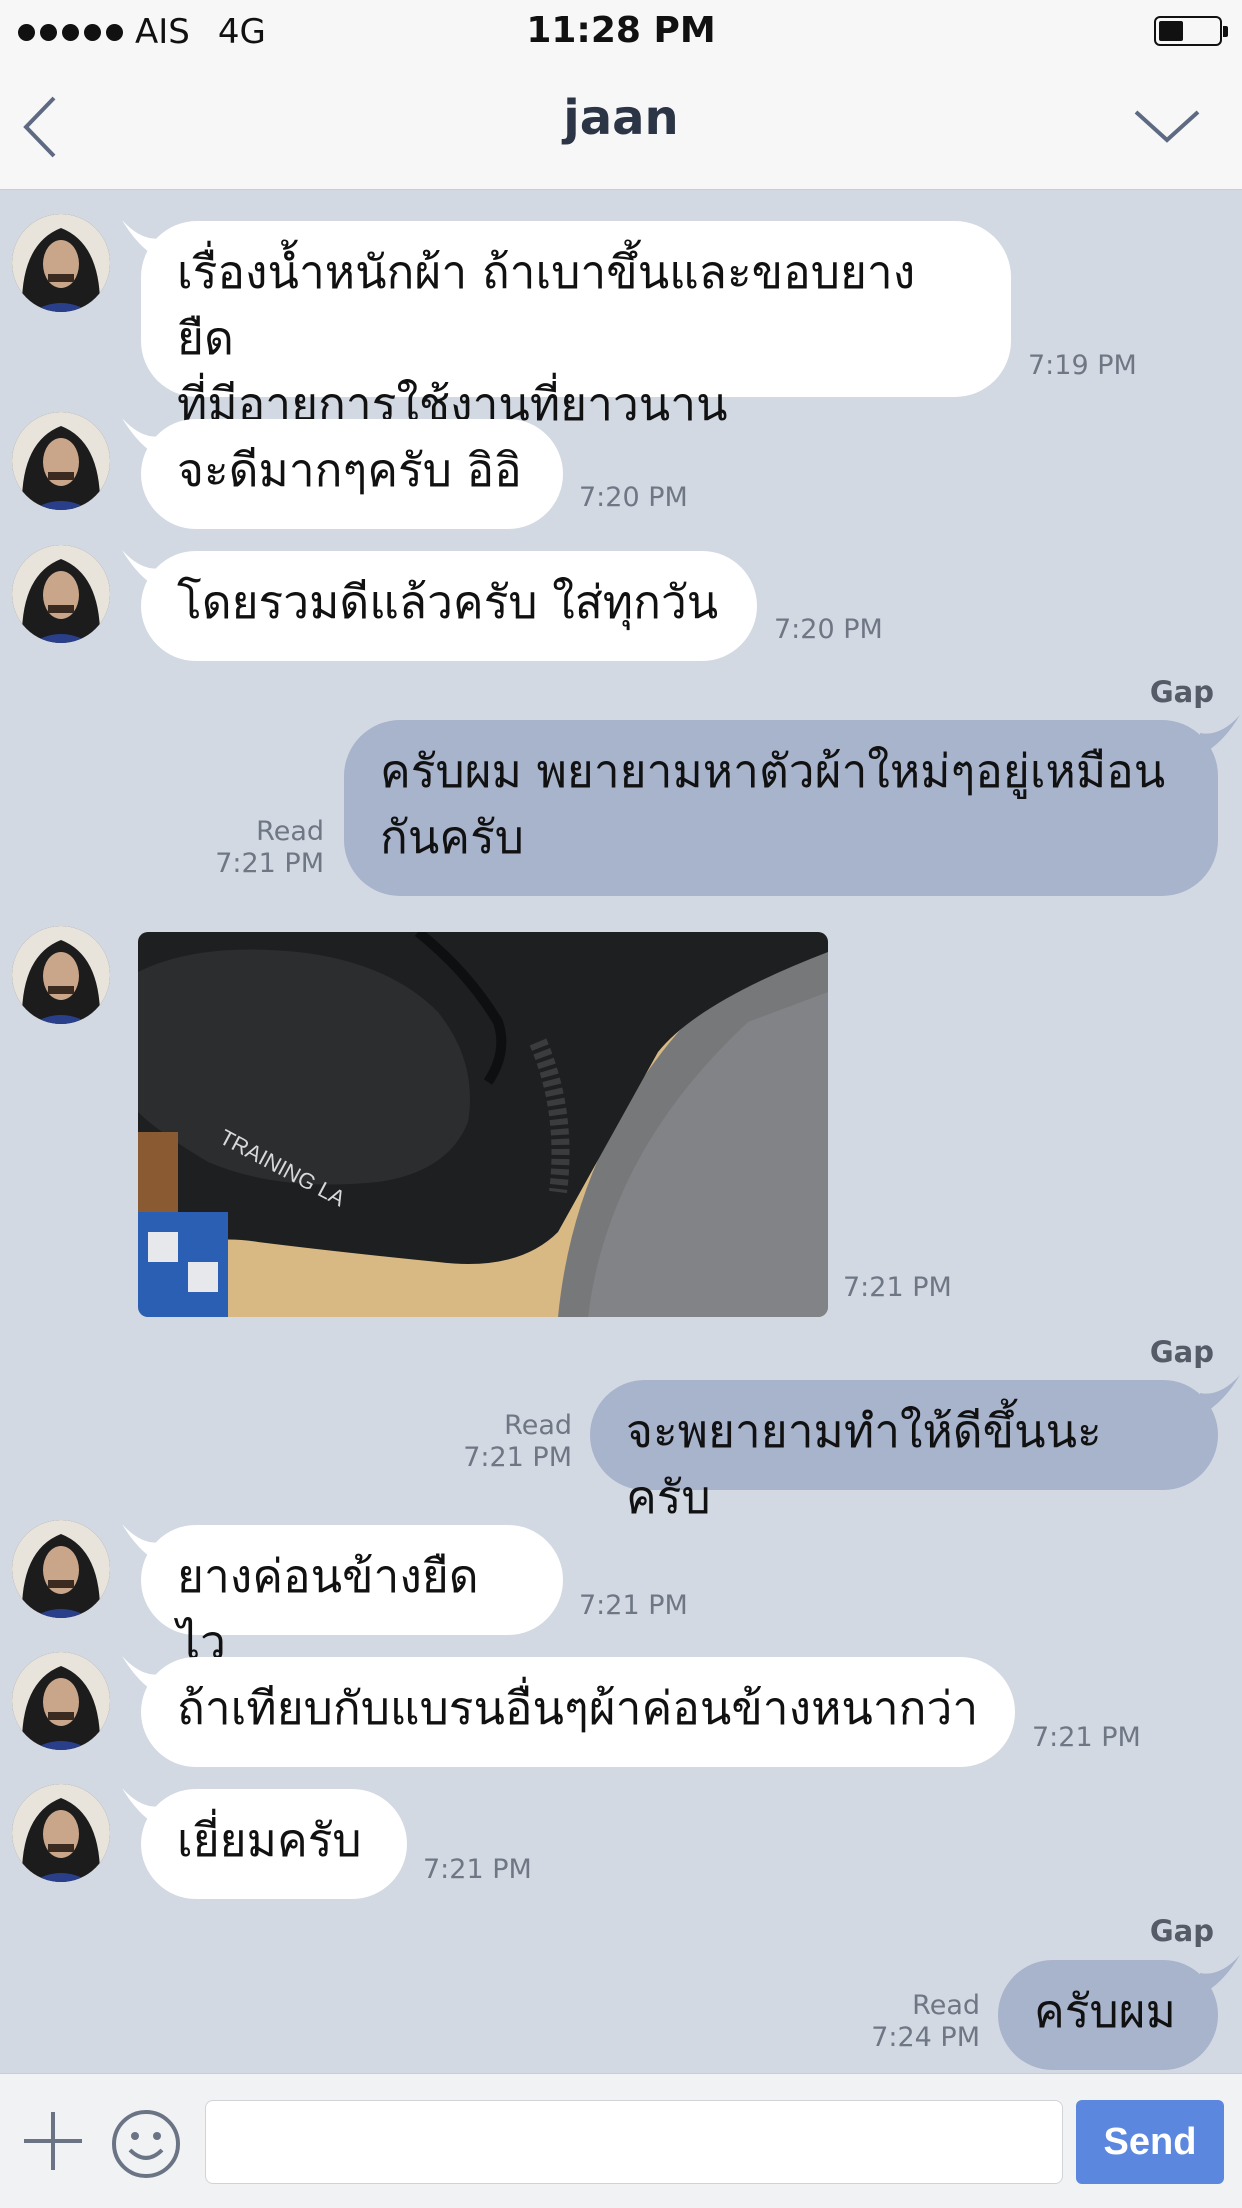 The width and height of the screenshot is (1242, 2208). What do you see at coordinates (1150, 2142) in the screenshot?
I see `send-button: Send` at bounding box center [1150, 2142].